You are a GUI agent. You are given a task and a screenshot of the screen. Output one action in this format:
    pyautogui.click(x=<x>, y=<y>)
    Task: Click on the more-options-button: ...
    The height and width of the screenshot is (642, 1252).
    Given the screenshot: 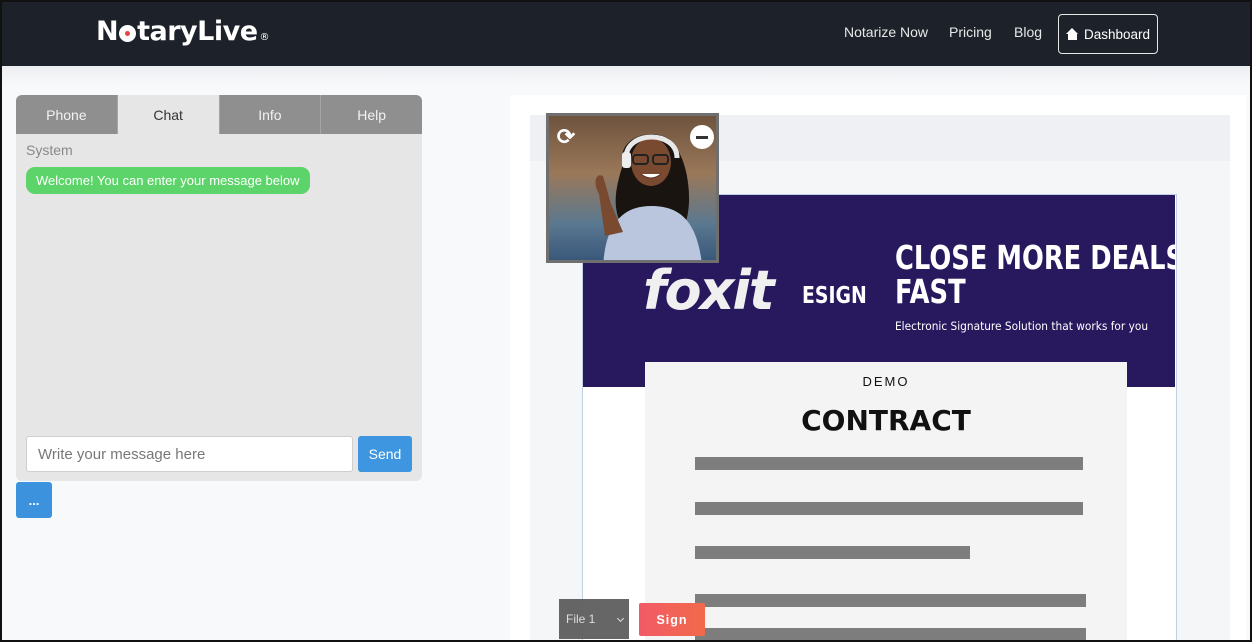 What is the action you would take?
    pyautogui.click(x=34, y=500)
    